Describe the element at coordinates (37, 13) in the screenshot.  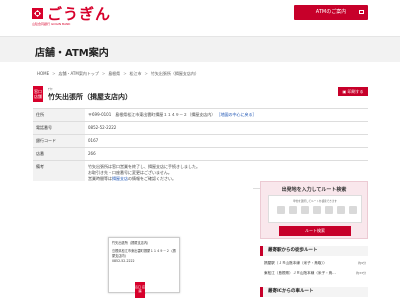
I see `gogin-logo-icon` at that location.